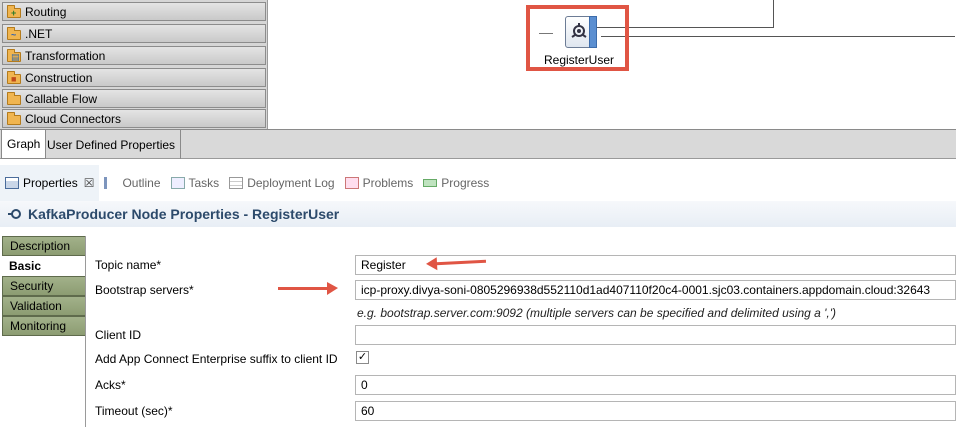 The width and height of the screenshot is (956, 427). I want to click on tab-progress: Progress, so click(456, 183).